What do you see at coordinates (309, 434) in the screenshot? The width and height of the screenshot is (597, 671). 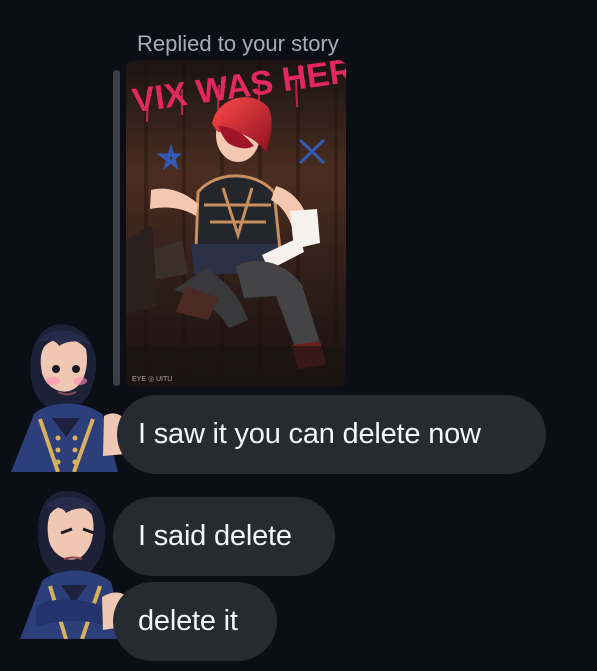 I see `message-text: I saw it you can delete now` at bounding box center [309, 434].